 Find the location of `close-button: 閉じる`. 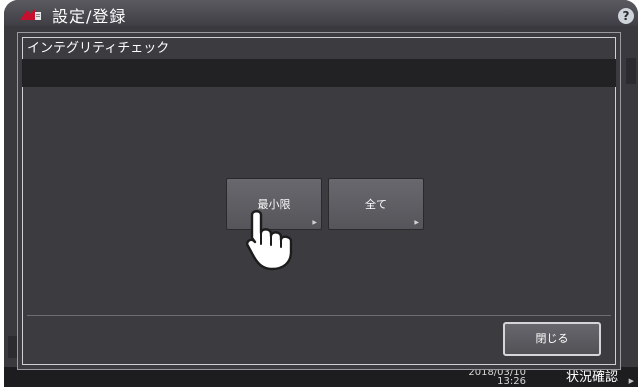

close-button: 閉じる is located at coordinates (552, 339).